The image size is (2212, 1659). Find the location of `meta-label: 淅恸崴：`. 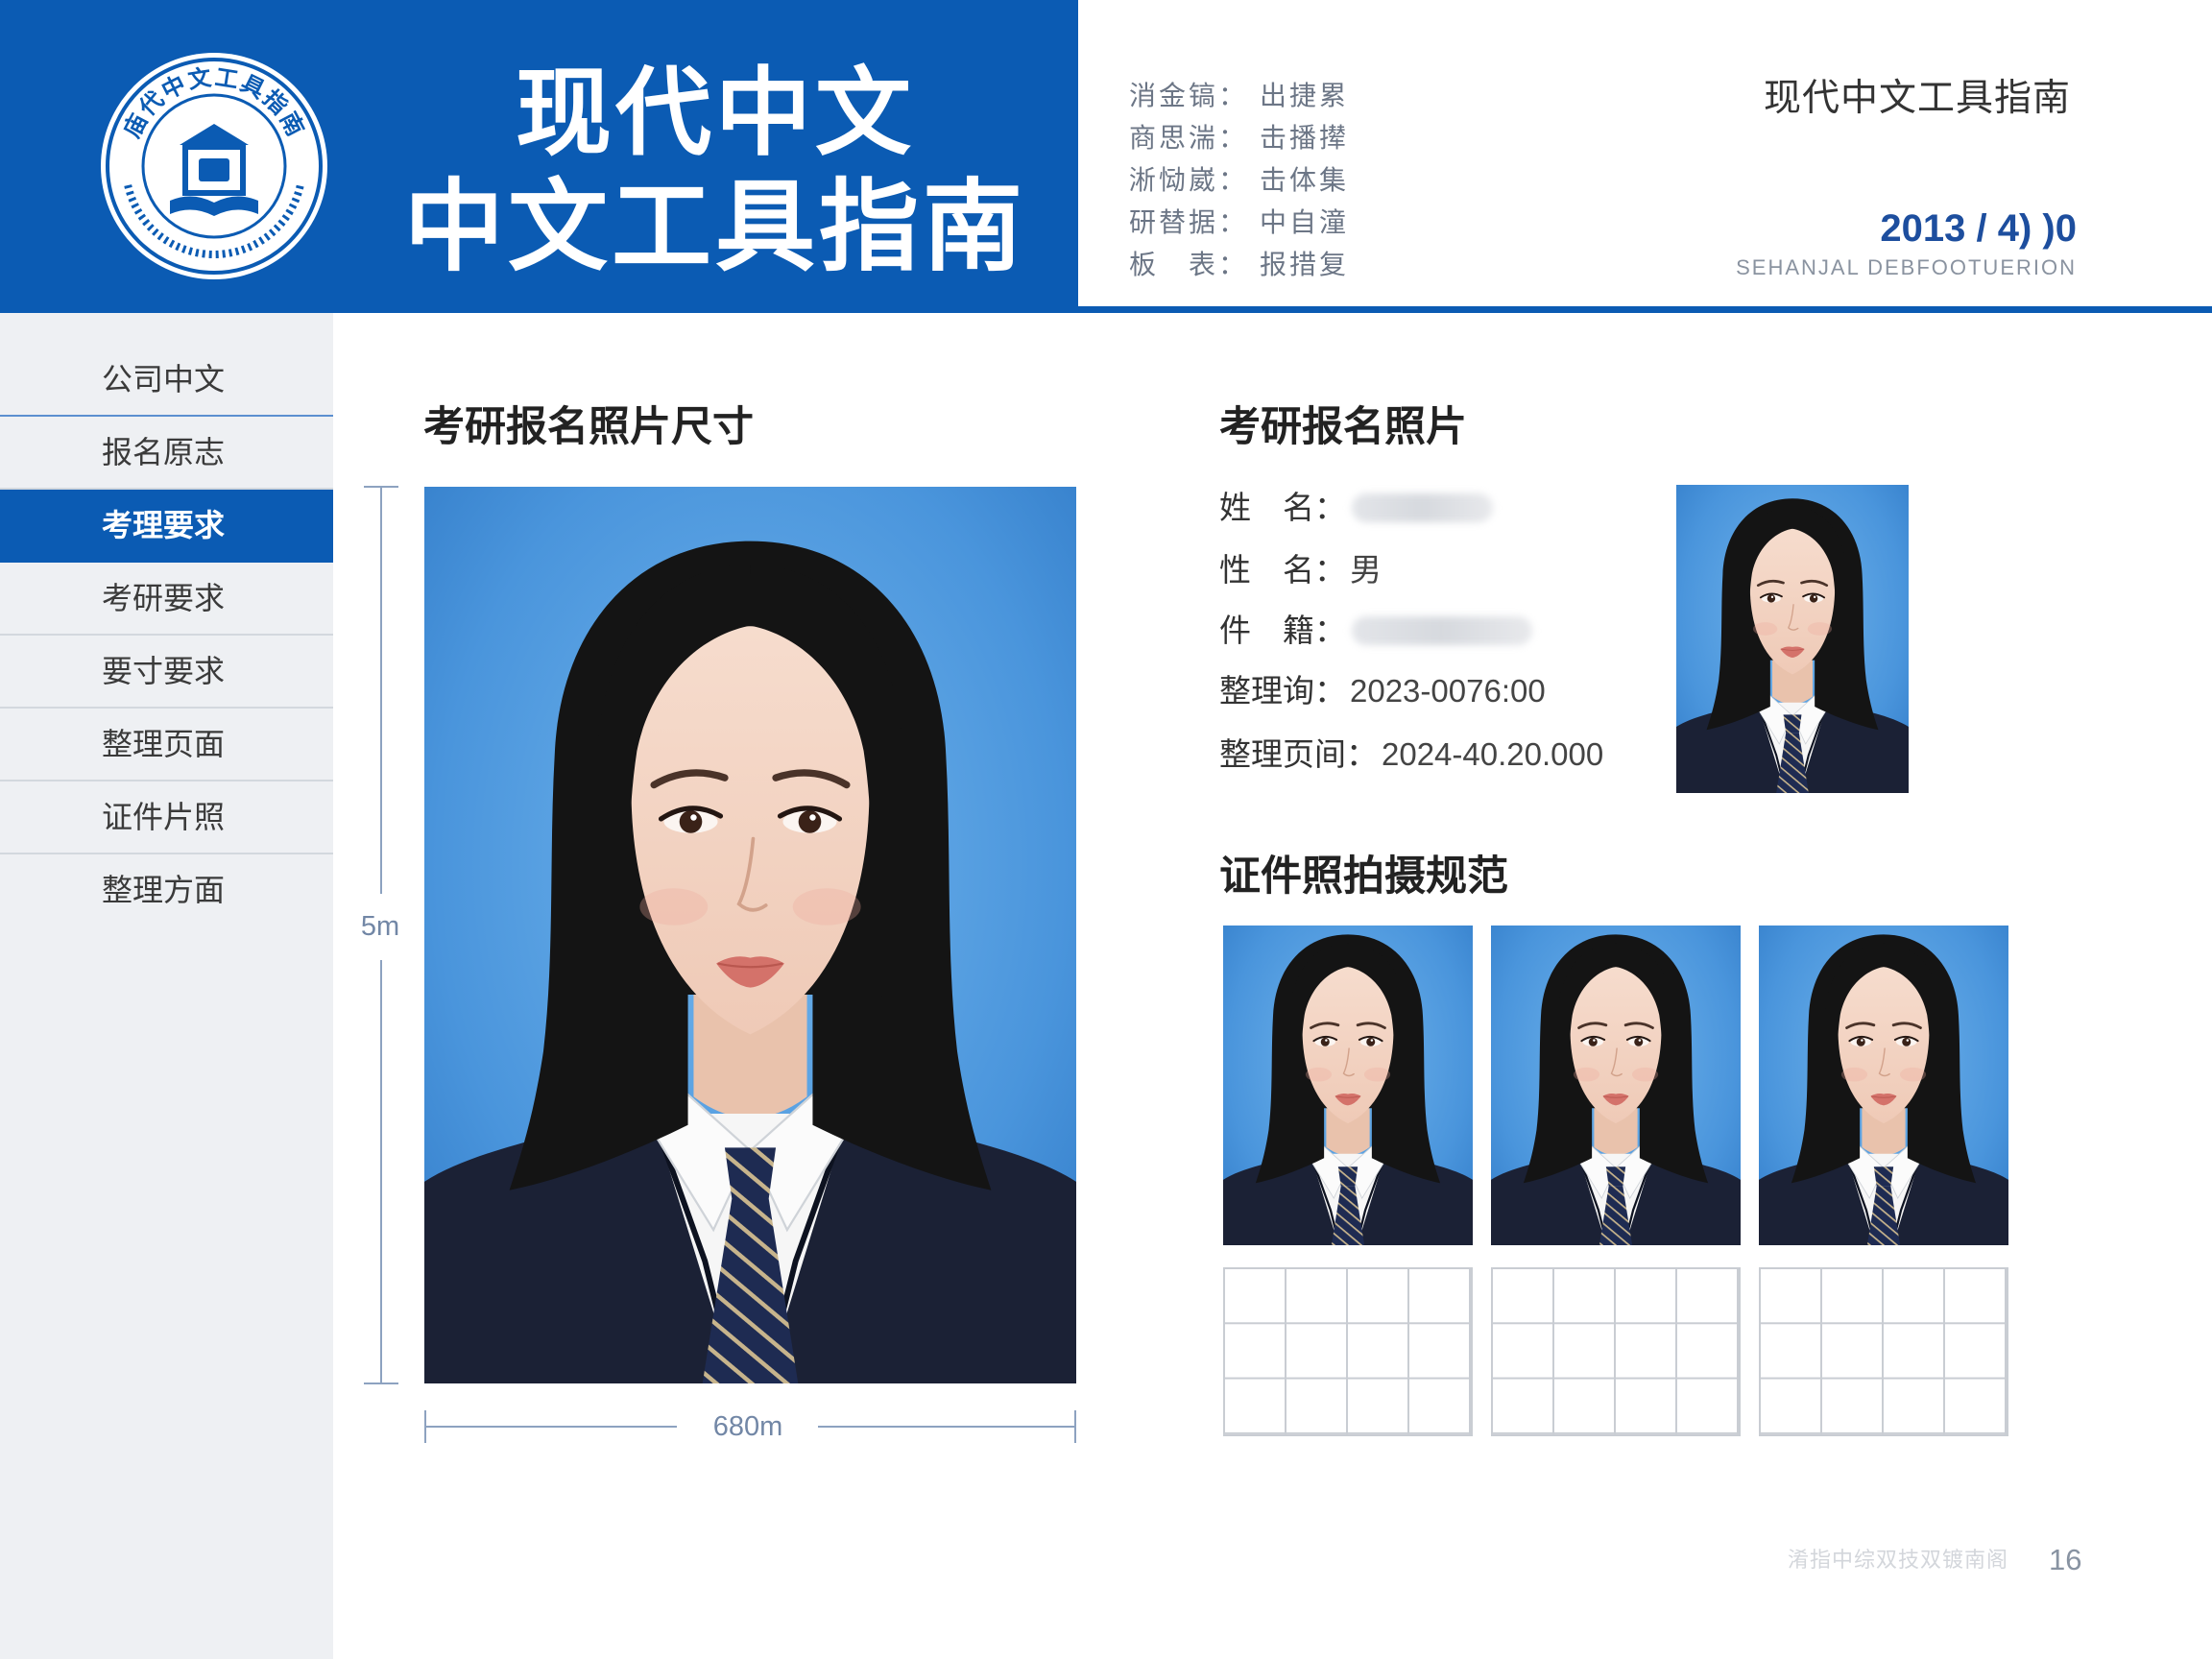

meta-label: 淅恸崴： is located at coordinates (1189, 180).